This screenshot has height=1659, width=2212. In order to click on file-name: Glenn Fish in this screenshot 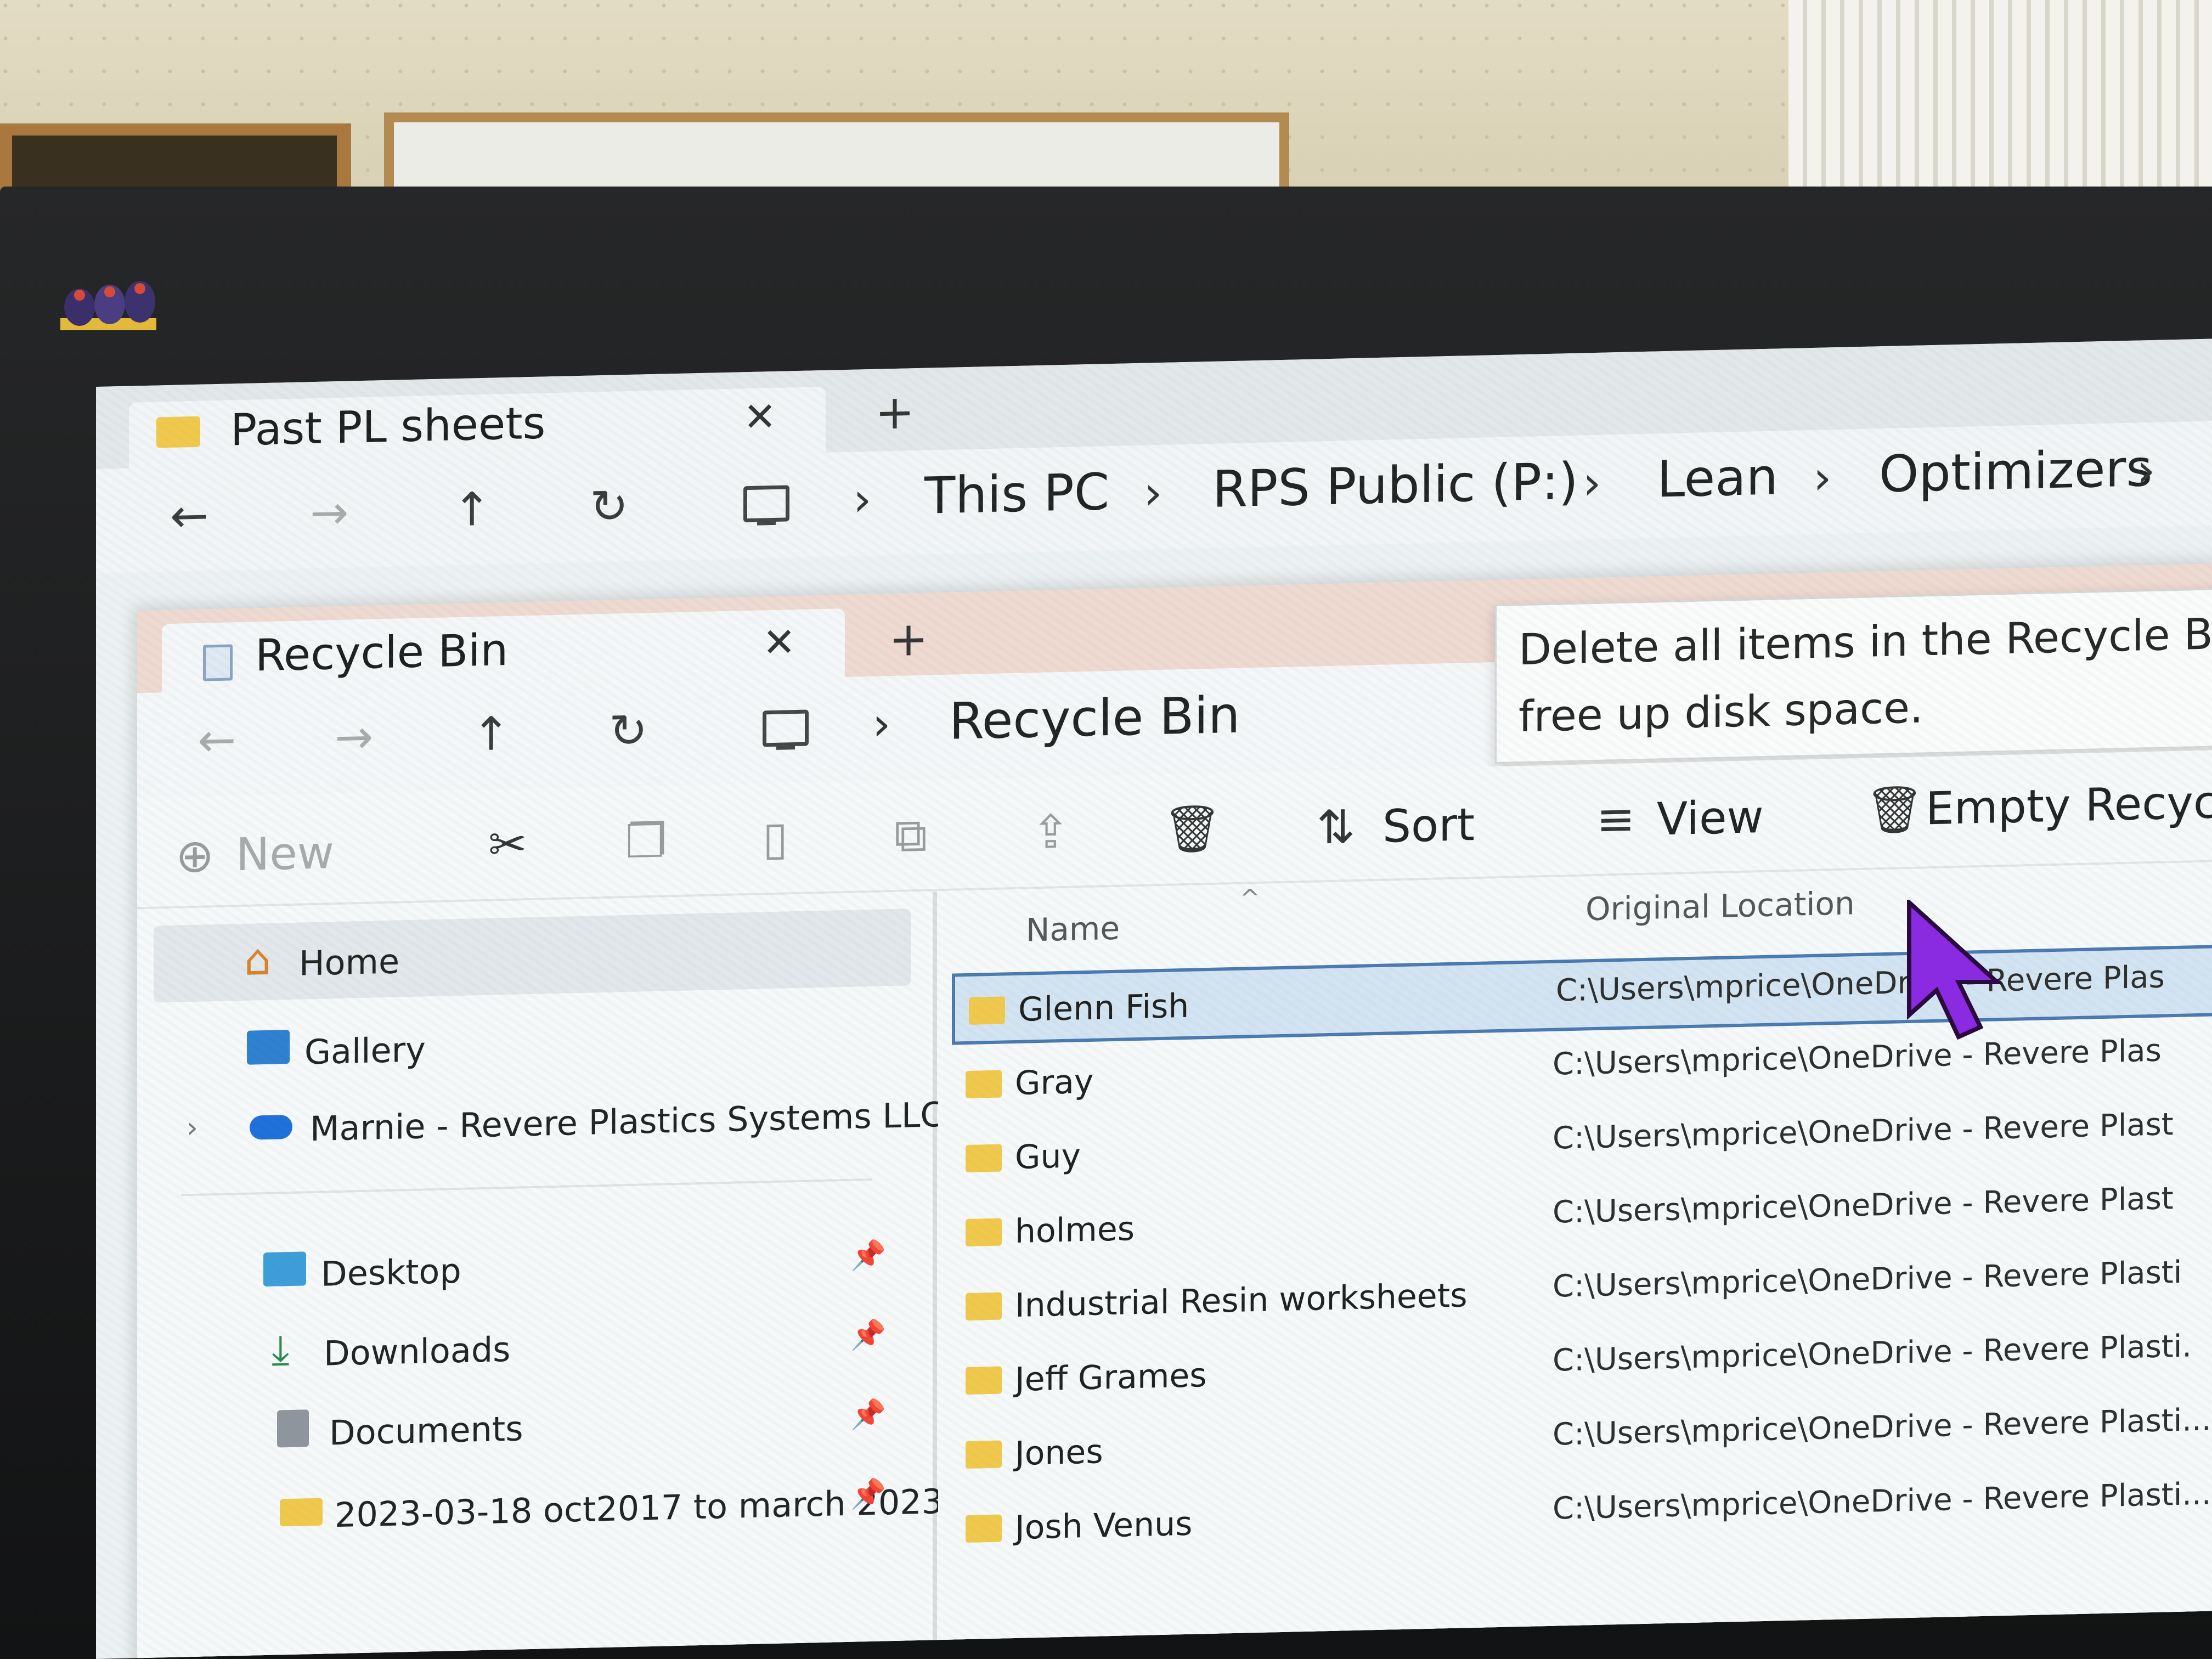, I will do `click(1103, 1007)`.